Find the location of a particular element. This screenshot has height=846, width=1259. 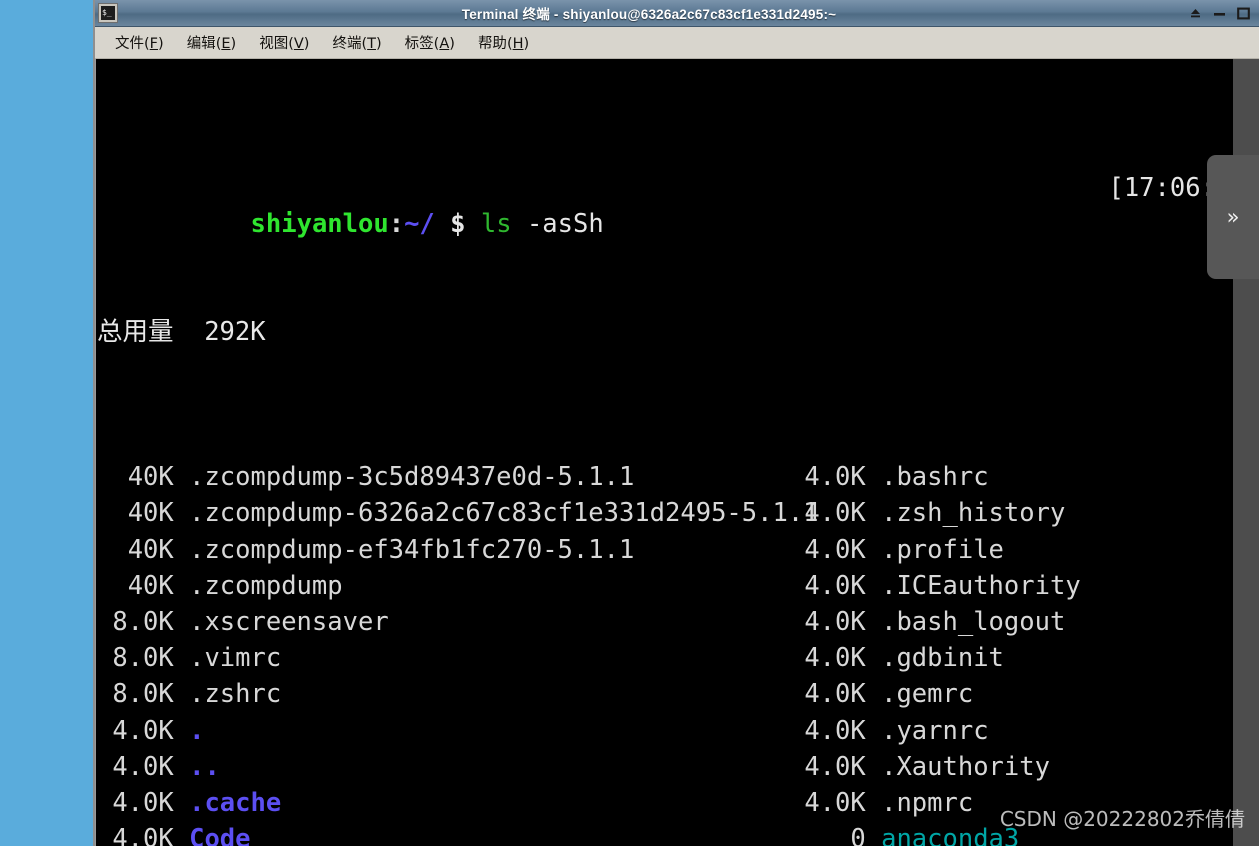

prompt-line: shiyanlou:~/ $ ls -asSh [17:06:49] is located at coordinates (678, 204).